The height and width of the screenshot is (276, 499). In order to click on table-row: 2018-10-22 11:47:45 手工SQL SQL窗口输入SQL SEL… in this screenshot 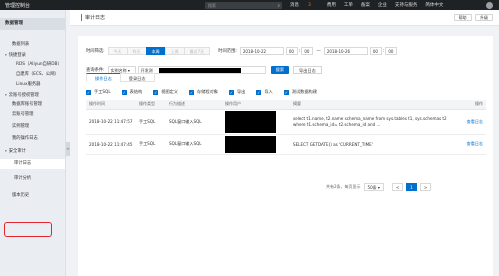, I will do `click(286, 144)`.